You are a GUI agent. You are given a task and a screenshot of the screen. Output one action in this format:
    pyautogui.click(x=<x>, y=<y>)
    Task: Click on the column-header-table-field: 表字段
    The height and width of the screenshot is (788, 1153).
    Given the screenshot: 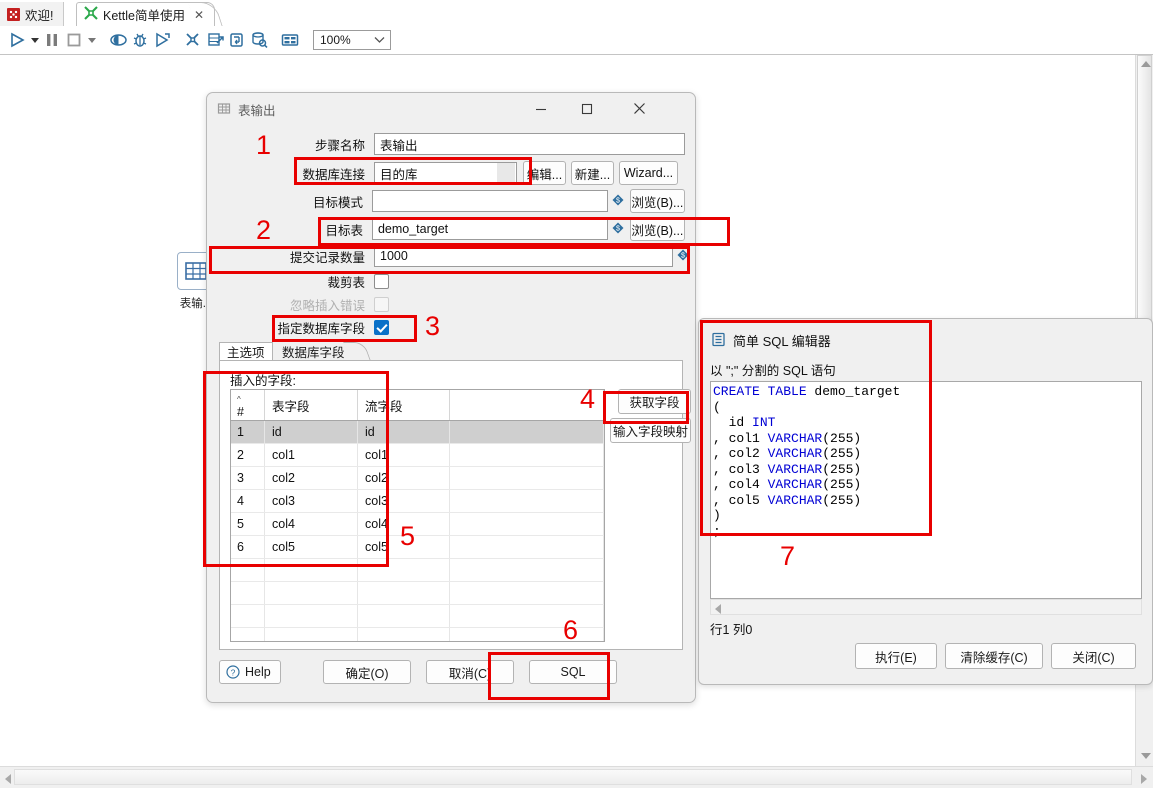 What is the action you would take?
    pyautogui.click(x=311, y=405)
    